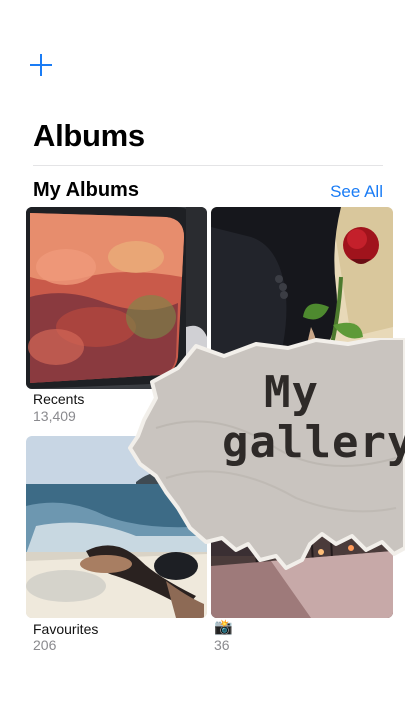 This screenshot has height=720, width=405. Describe the element at coordinates (66, 629) in the screenshot. I see `album-name-favourites: Favourites` at that location.